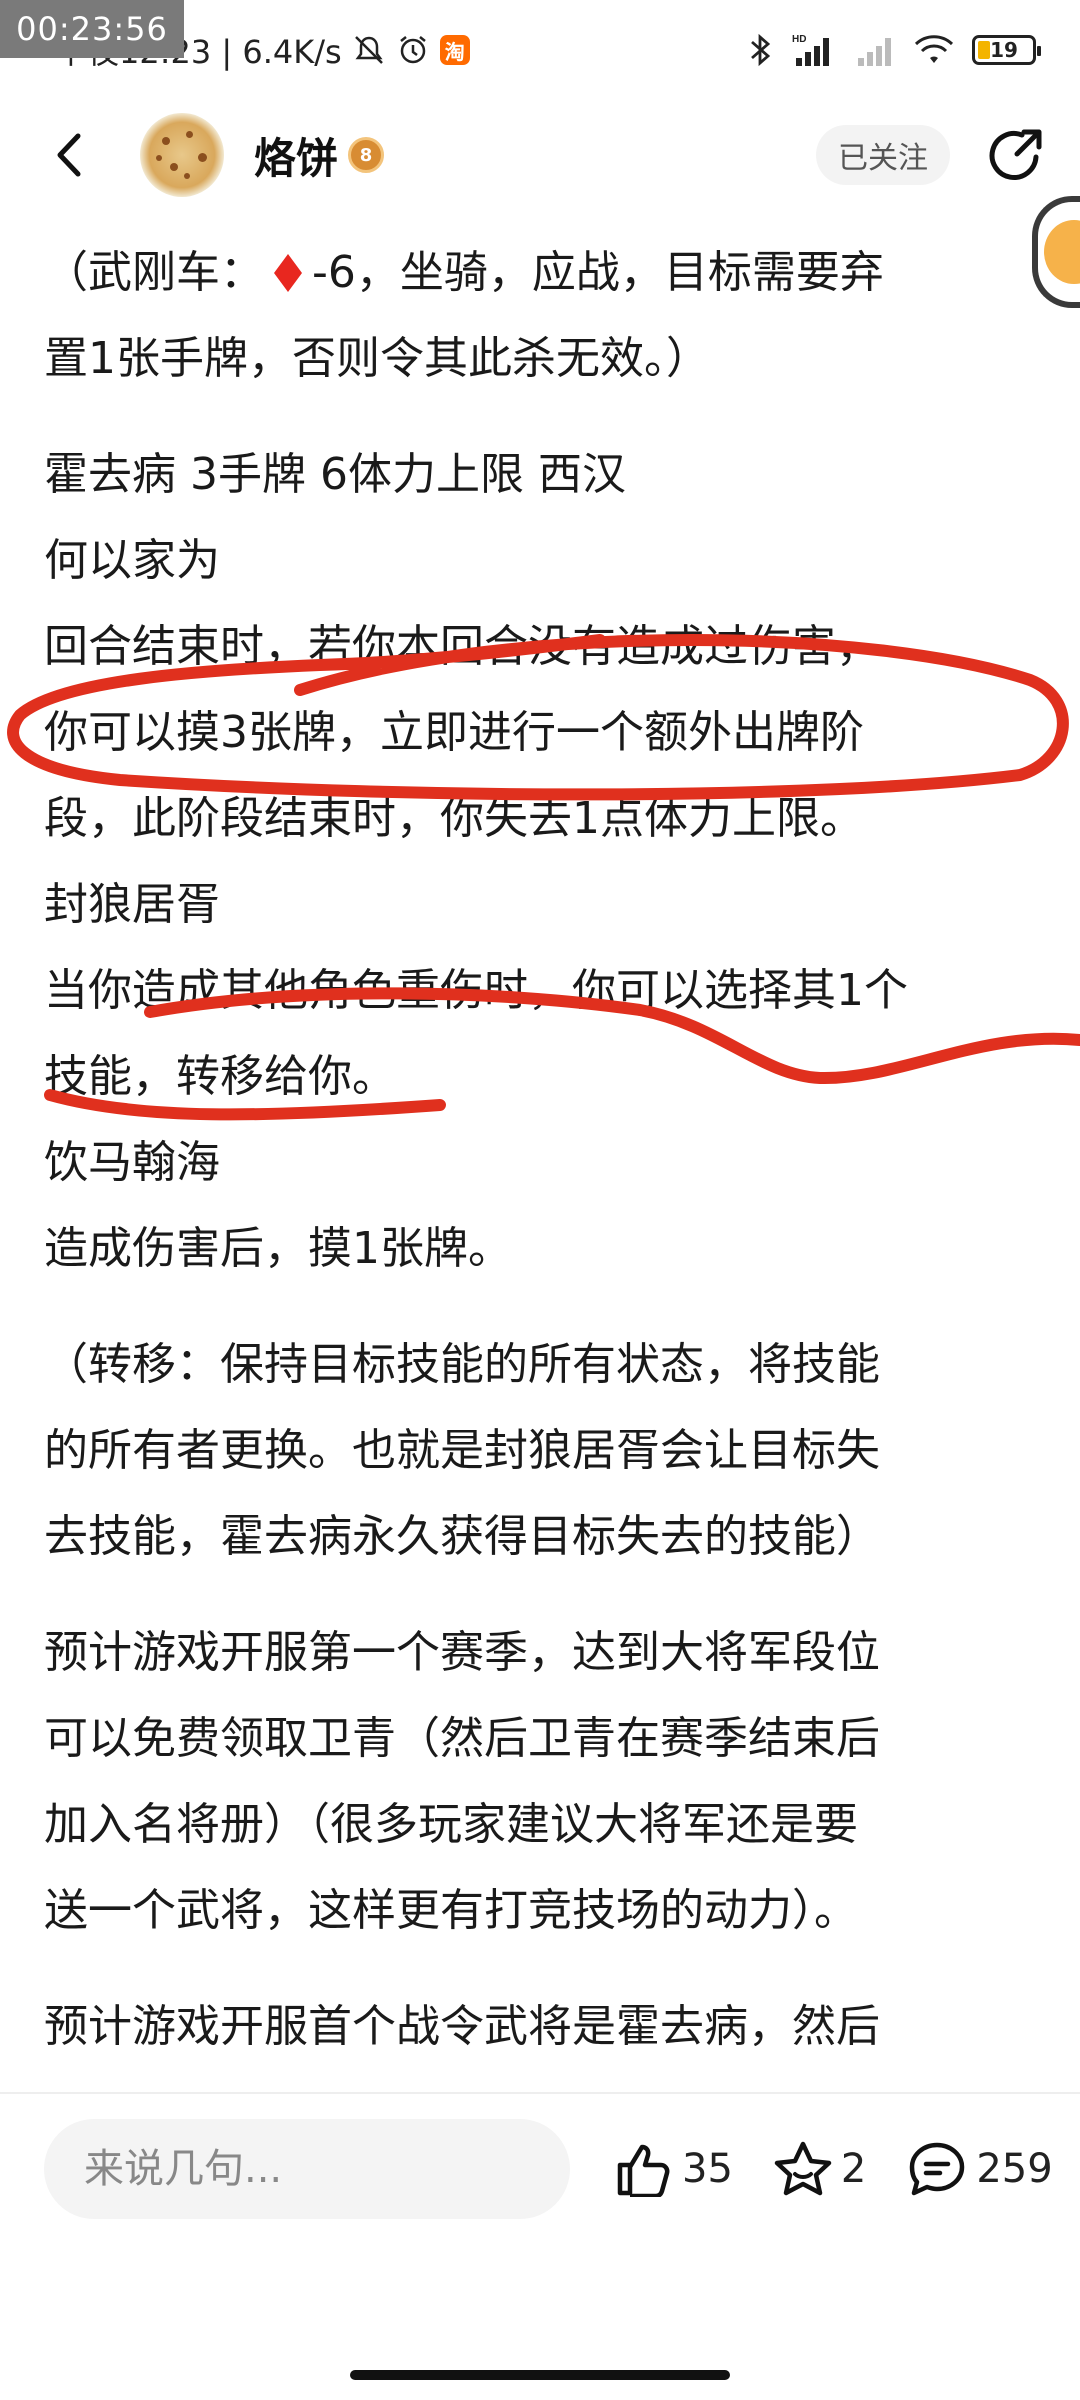  What do you see at coordinates (462, 1652) in the screenshot?
I see `text-line: 预计游戏开服第一个赛季，达到大将军段位` at bounding box center [462, 1652].